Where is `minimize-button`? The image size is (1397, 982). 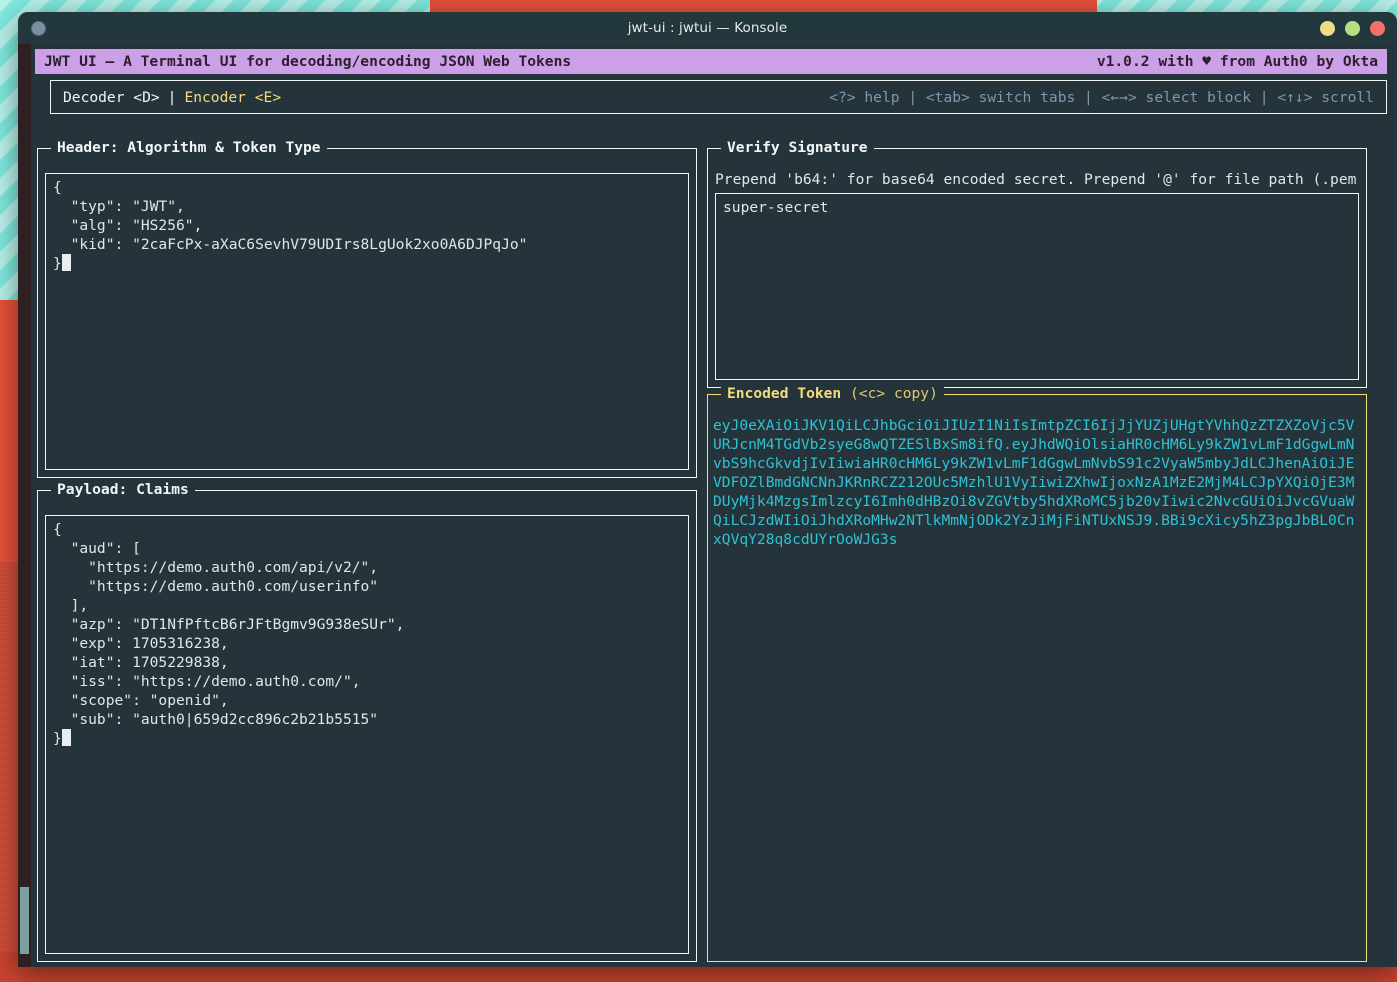
minimize-button is located at coordinates (1327, 28).